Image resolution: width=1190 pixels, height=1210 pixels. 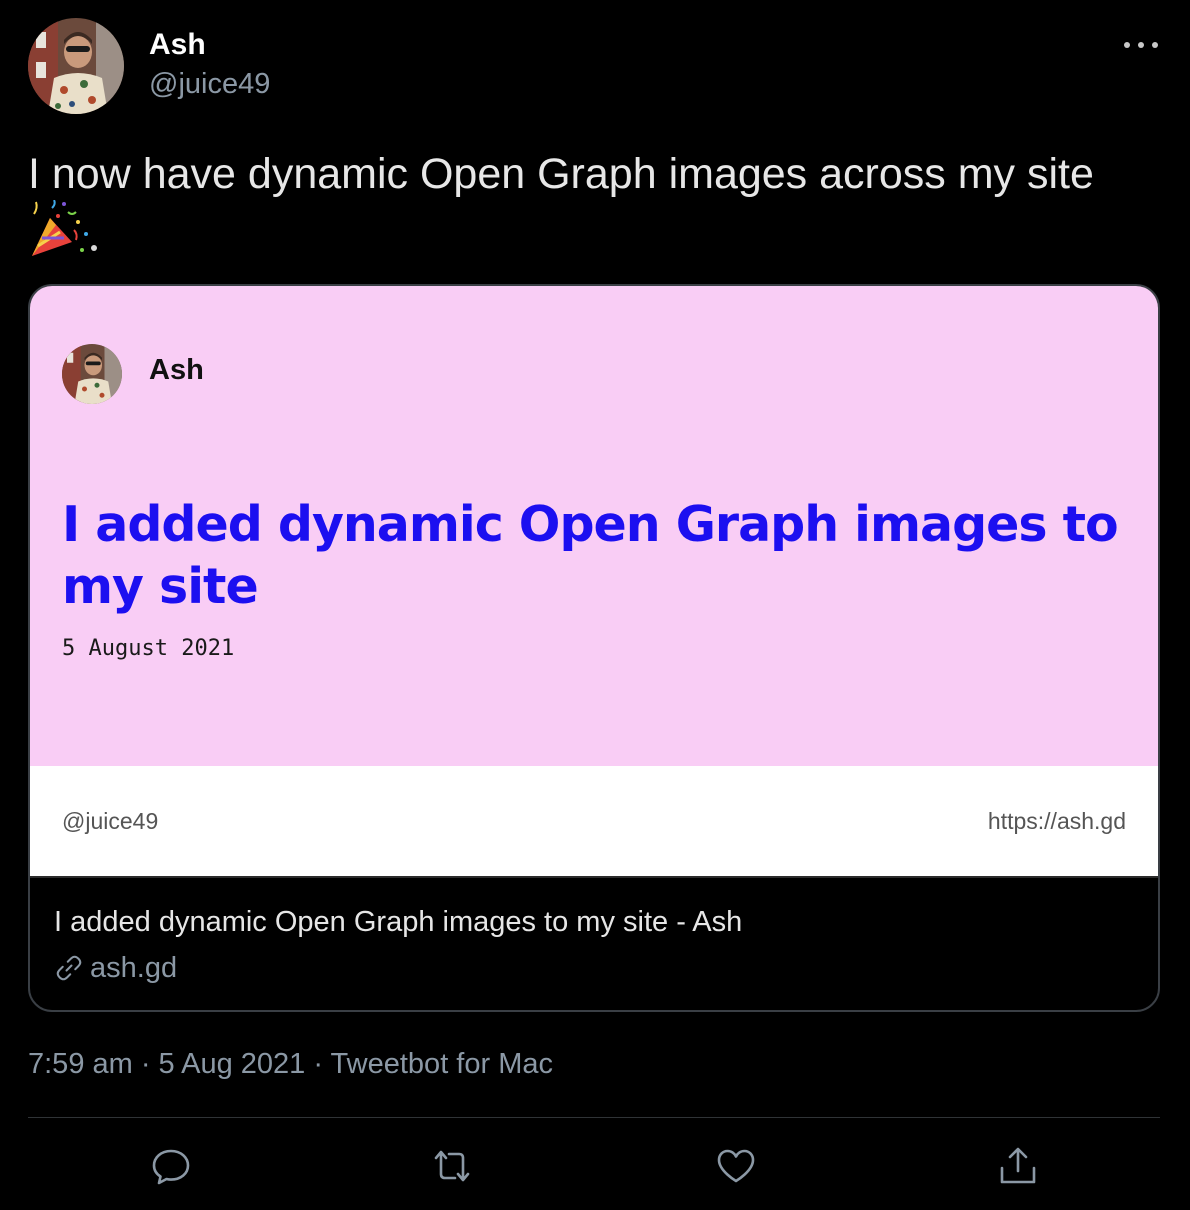 What do you see at coordinates (594, 822) in the screenshot?
I see `og-image-footer: @juice49 https://ash.gd` at bounding box center [594, 822].